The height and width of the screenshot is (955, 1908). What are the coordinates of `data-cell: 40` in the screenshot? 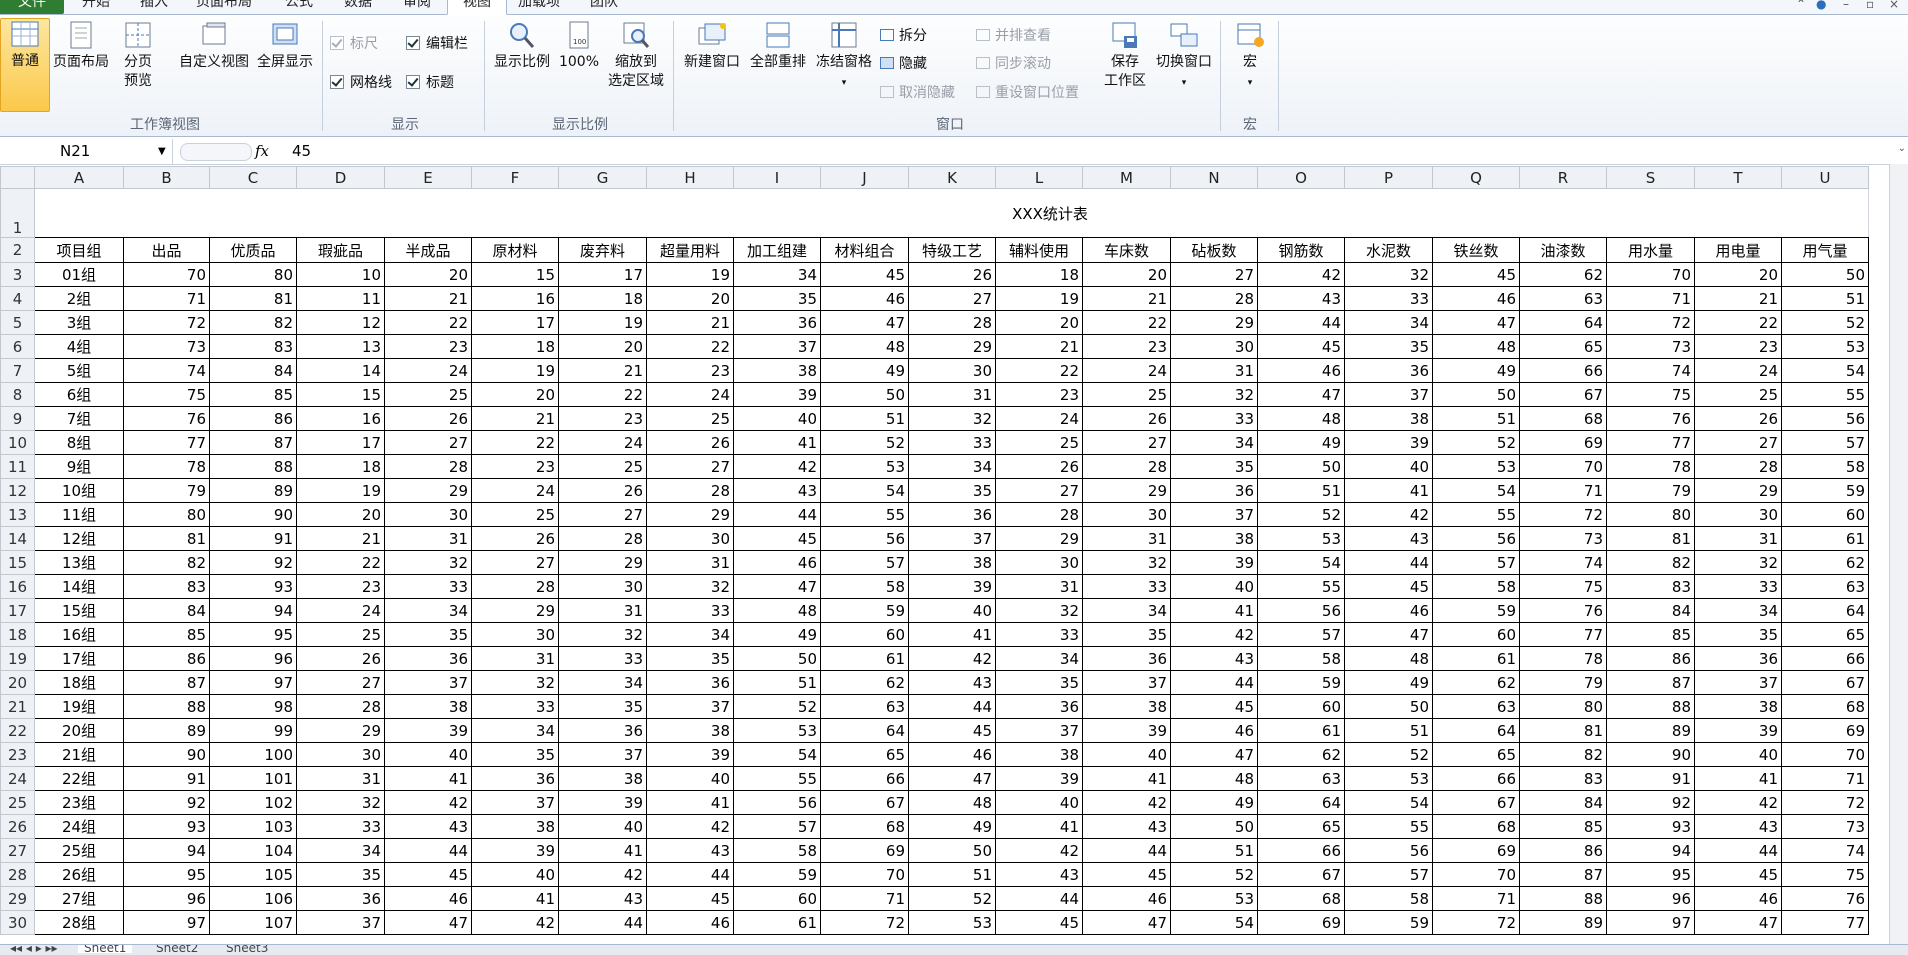 It's located at (690, 778).